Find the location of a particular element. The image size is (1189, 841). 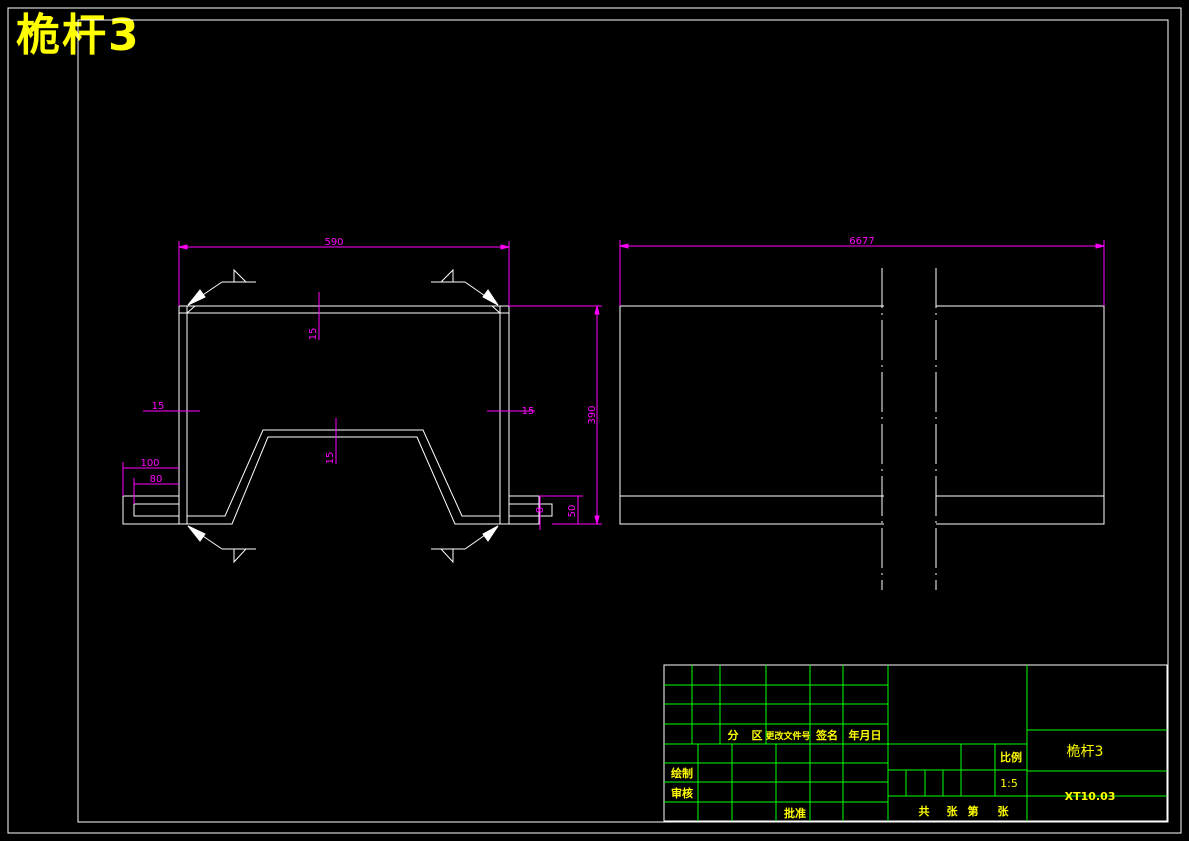

header-change-doc: 更改文件号 is located at coordinates (787, 736).